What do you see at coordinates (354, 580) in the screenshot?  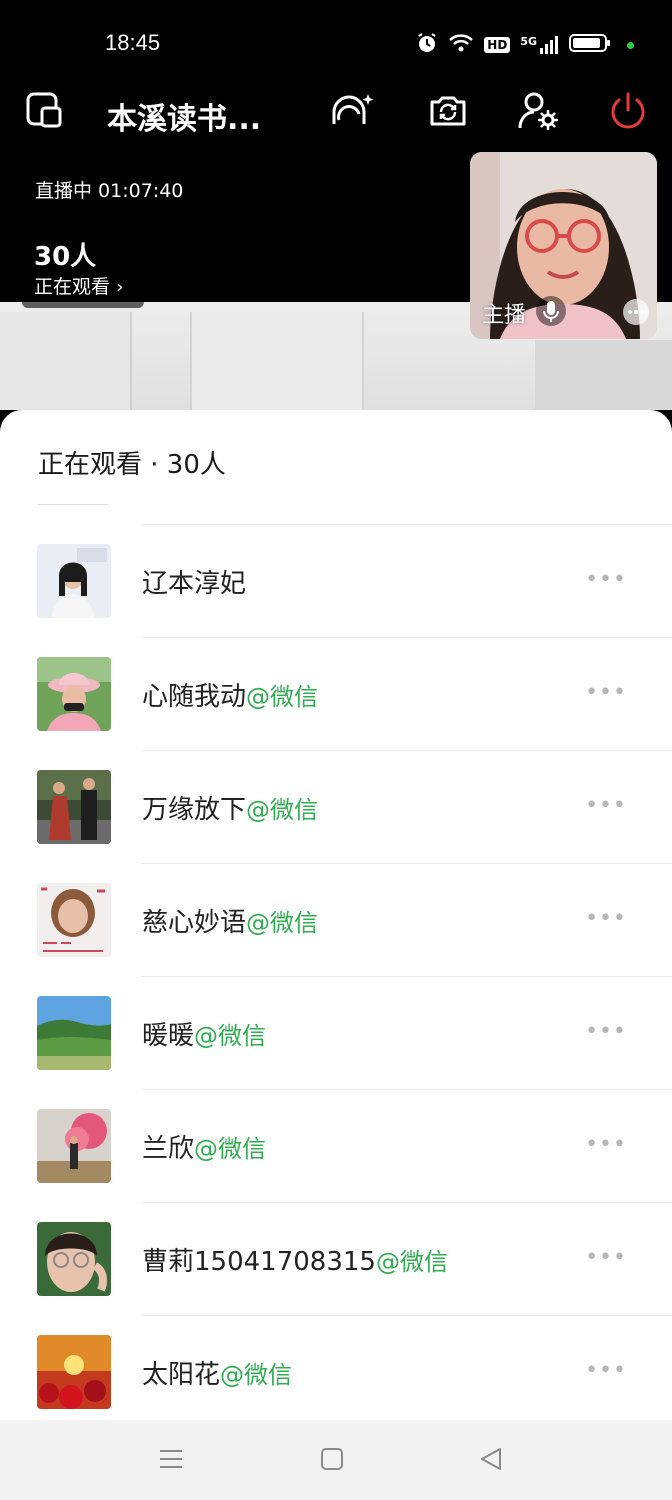 I see `list-item: 辽本淳妃 •••` at bounding box center [354, 580].